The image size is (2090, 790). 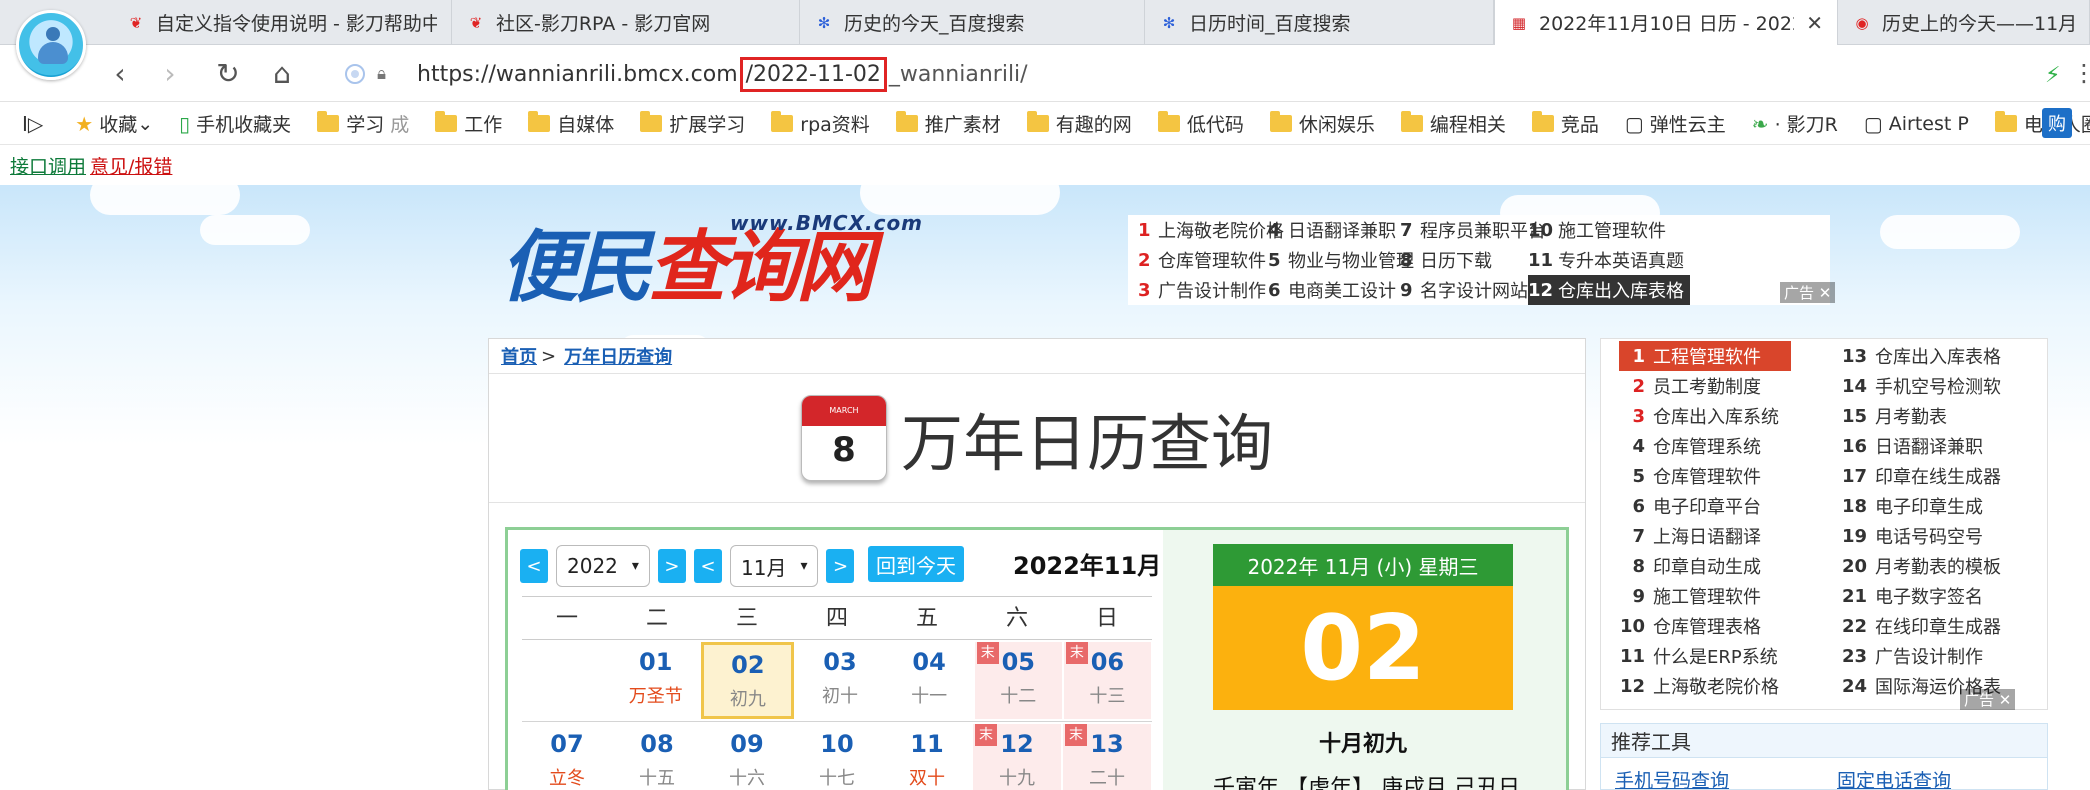 I want to click on bookmark-item: 编程相关, so click(x=1453, y=123).